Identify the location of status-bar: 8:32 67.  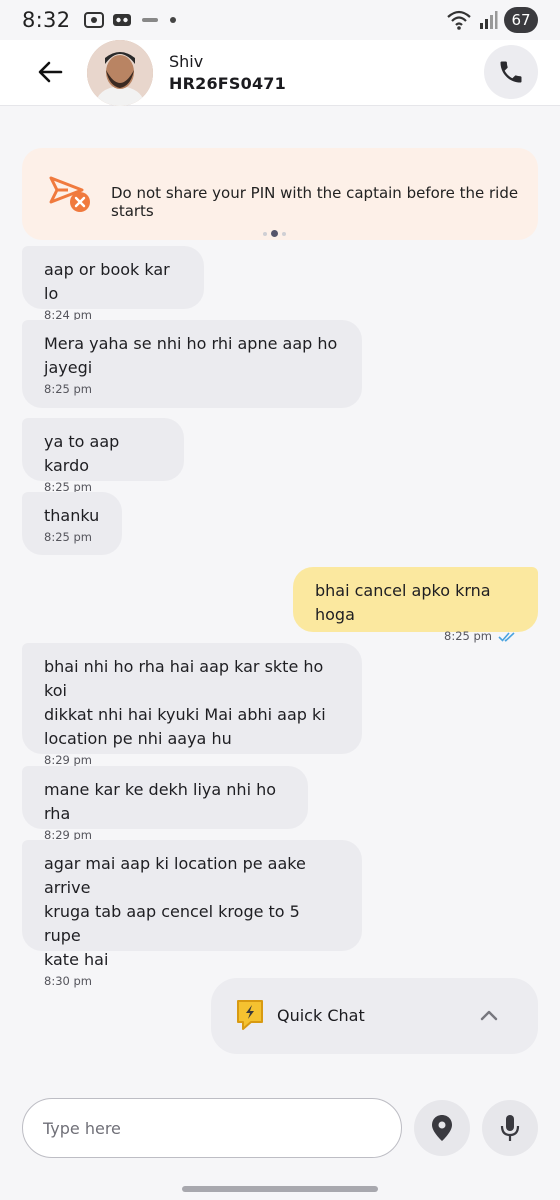
(280, 20).